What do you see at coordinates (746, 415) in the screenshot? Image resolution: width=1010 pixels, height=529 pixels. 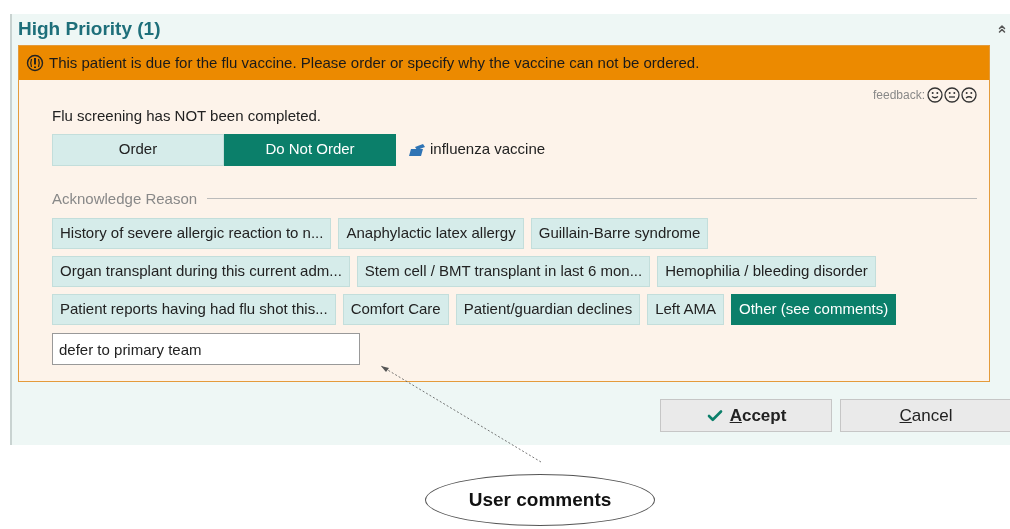 I see `accept-button: Accept` at bounding box center [746, 415].